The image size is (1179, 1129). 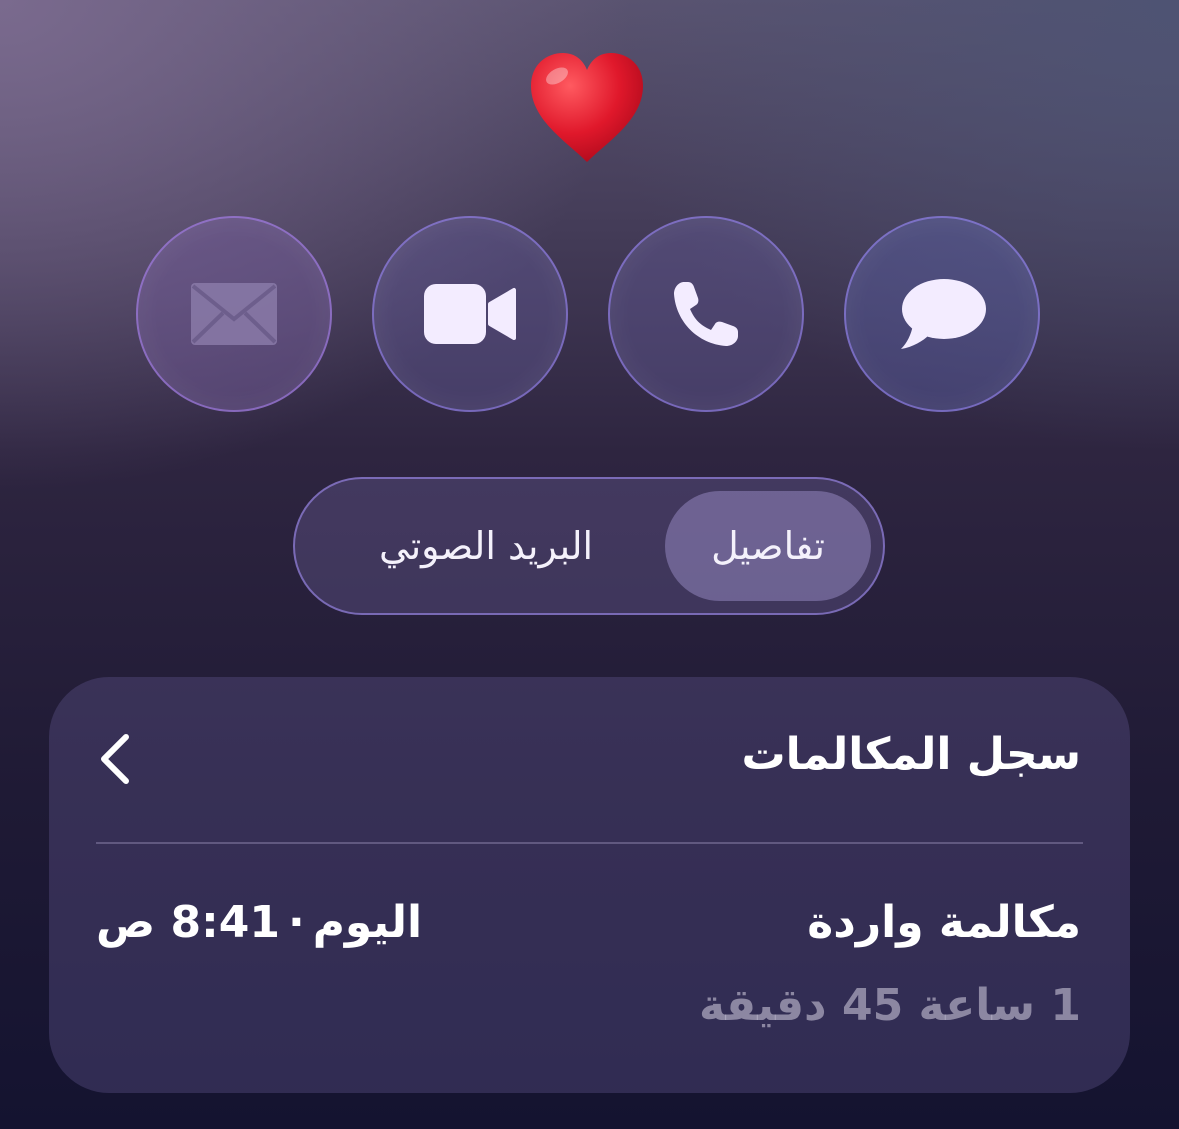 I want to click on speech-bubble-icon, so click(x=943, y=314).